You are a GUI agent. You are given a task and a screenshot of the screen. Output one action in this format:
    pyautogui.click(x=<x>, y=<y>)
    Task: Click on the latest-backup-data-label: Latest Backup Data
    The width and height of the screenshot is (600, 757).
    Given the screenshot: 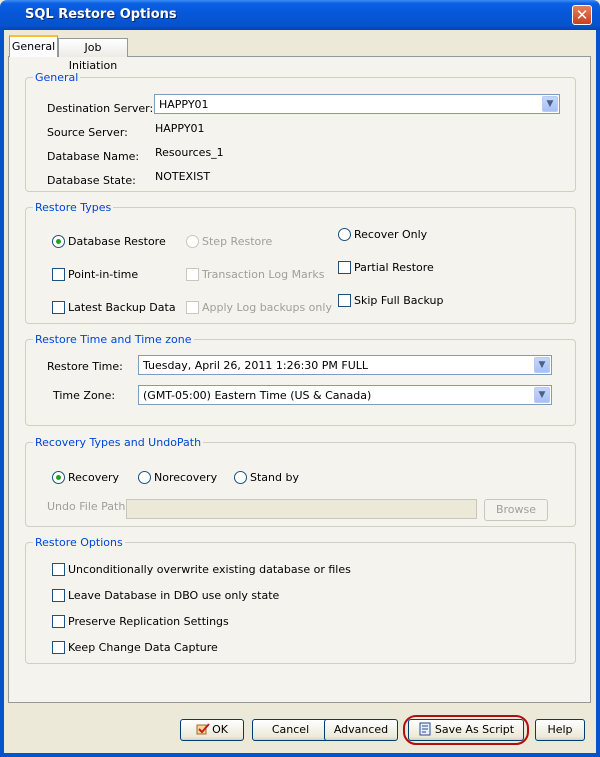 What is the action you would take?
    pyautogui.click(x=122, y=307)
    